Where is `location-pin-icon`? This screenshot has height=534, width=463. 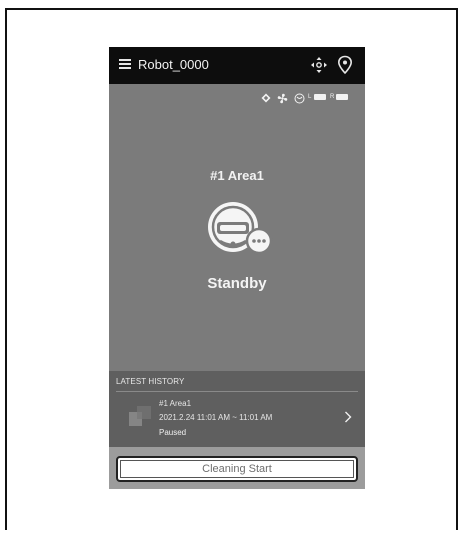
location-pin-icon is located at coordinates (345, 65).